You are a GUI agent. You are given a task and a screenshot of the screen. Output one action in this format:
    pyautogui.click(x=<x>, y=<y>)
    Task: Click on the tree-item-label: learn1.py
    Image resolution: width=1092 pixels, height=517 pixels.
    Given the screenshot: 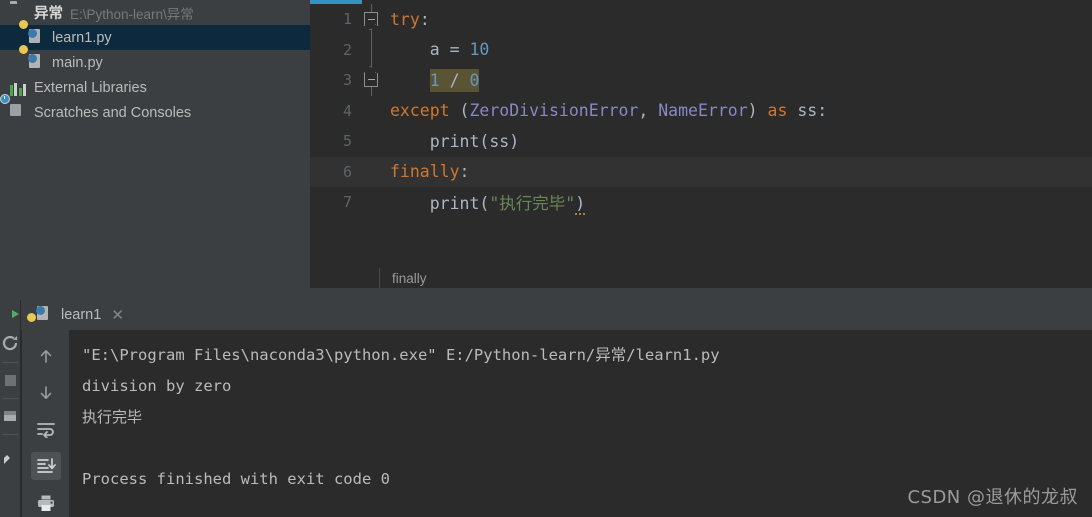 What is the action you would take?
    pyautogui.click(x=82, y=37)
    